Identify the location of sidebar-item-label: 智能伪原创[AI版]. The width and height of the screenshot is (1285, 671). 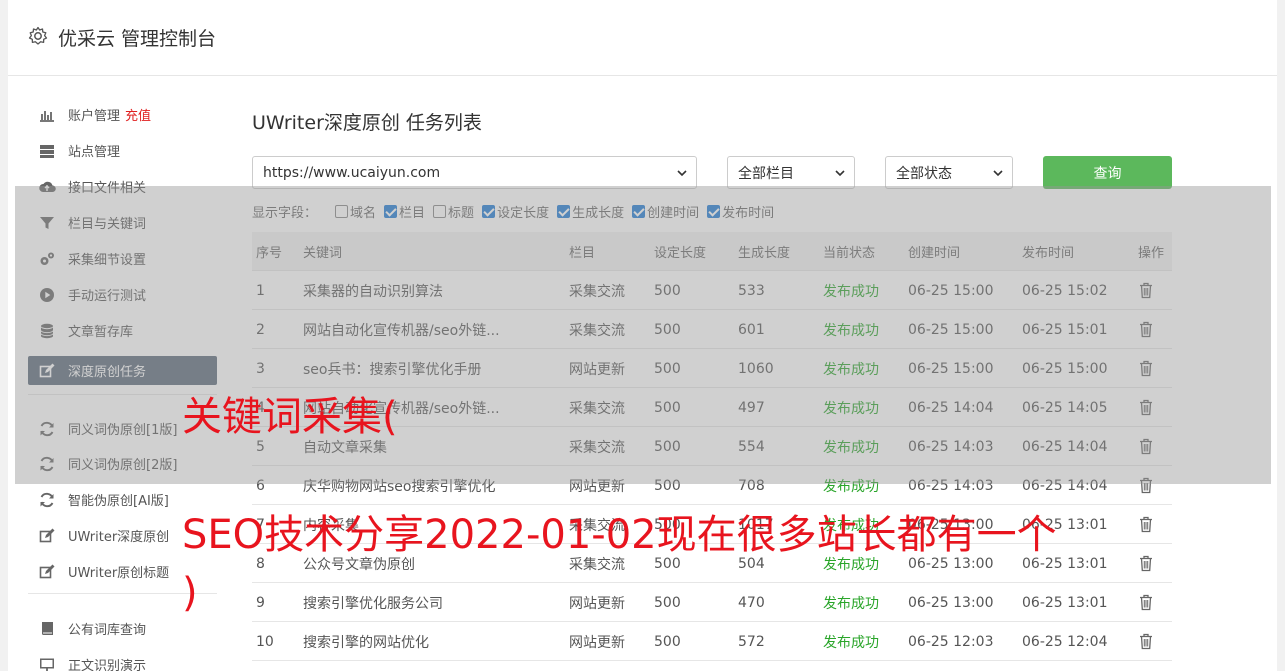
(118, 501).